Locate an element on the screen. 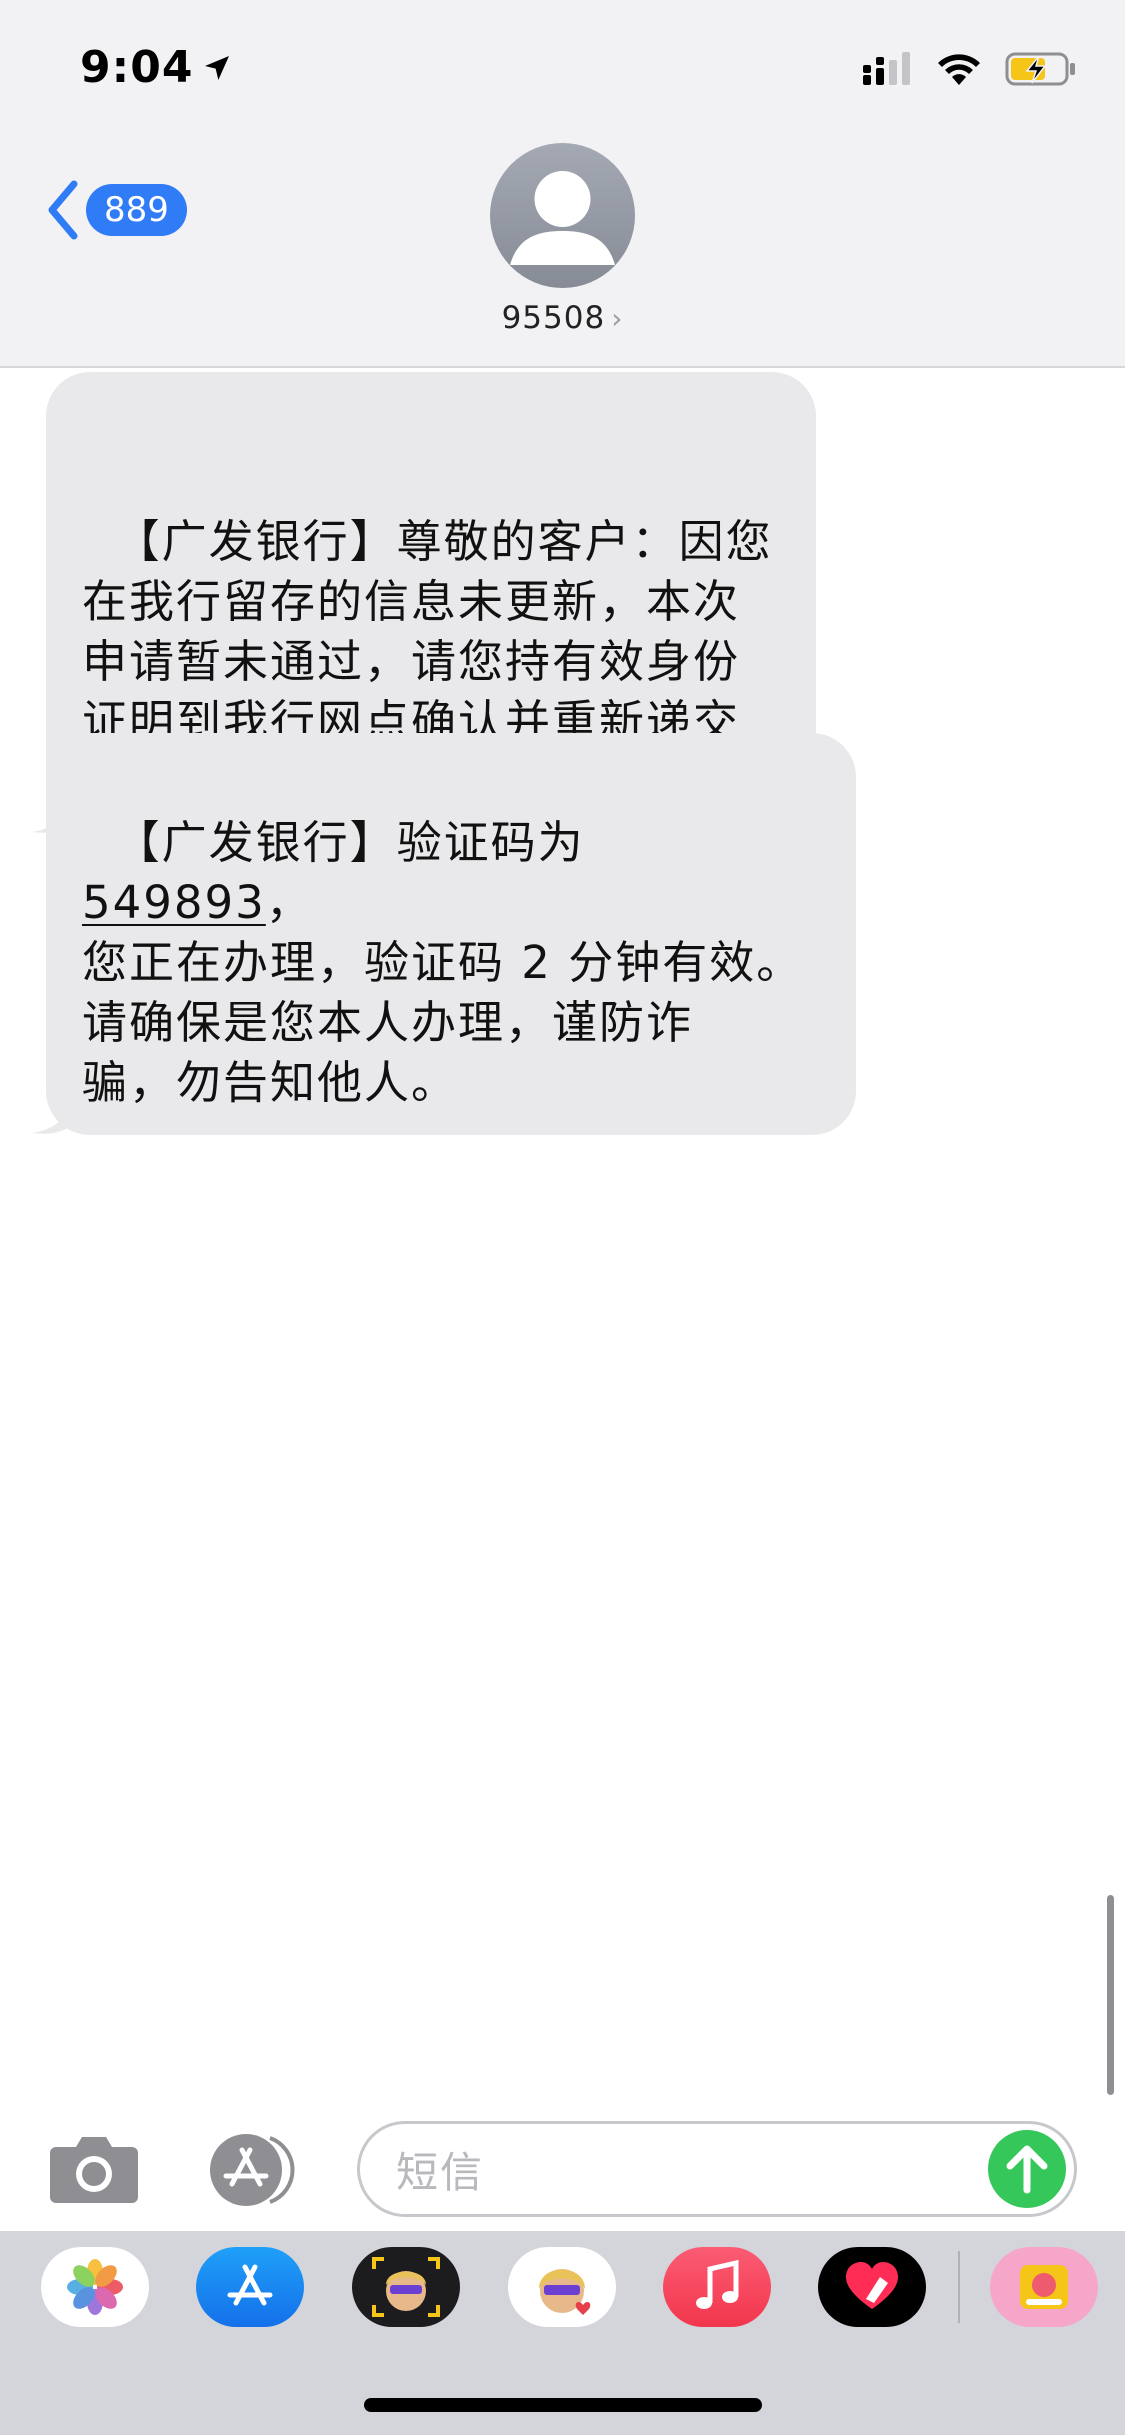 The height and width of the screenshot is (2435, 1125). photos-icon is located at coordinates (95, 2287).